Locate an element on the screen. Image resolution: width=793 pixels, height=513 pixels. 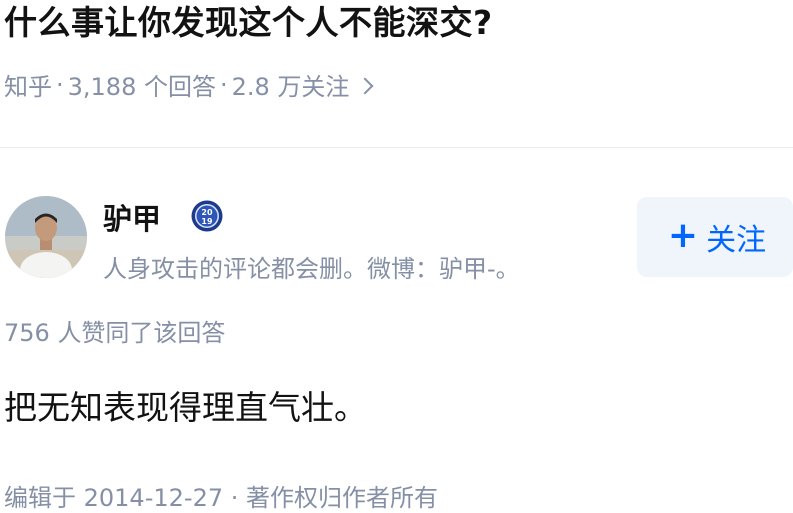
followers-count: 2.8 万关注 is located at coordinates (290, 87).